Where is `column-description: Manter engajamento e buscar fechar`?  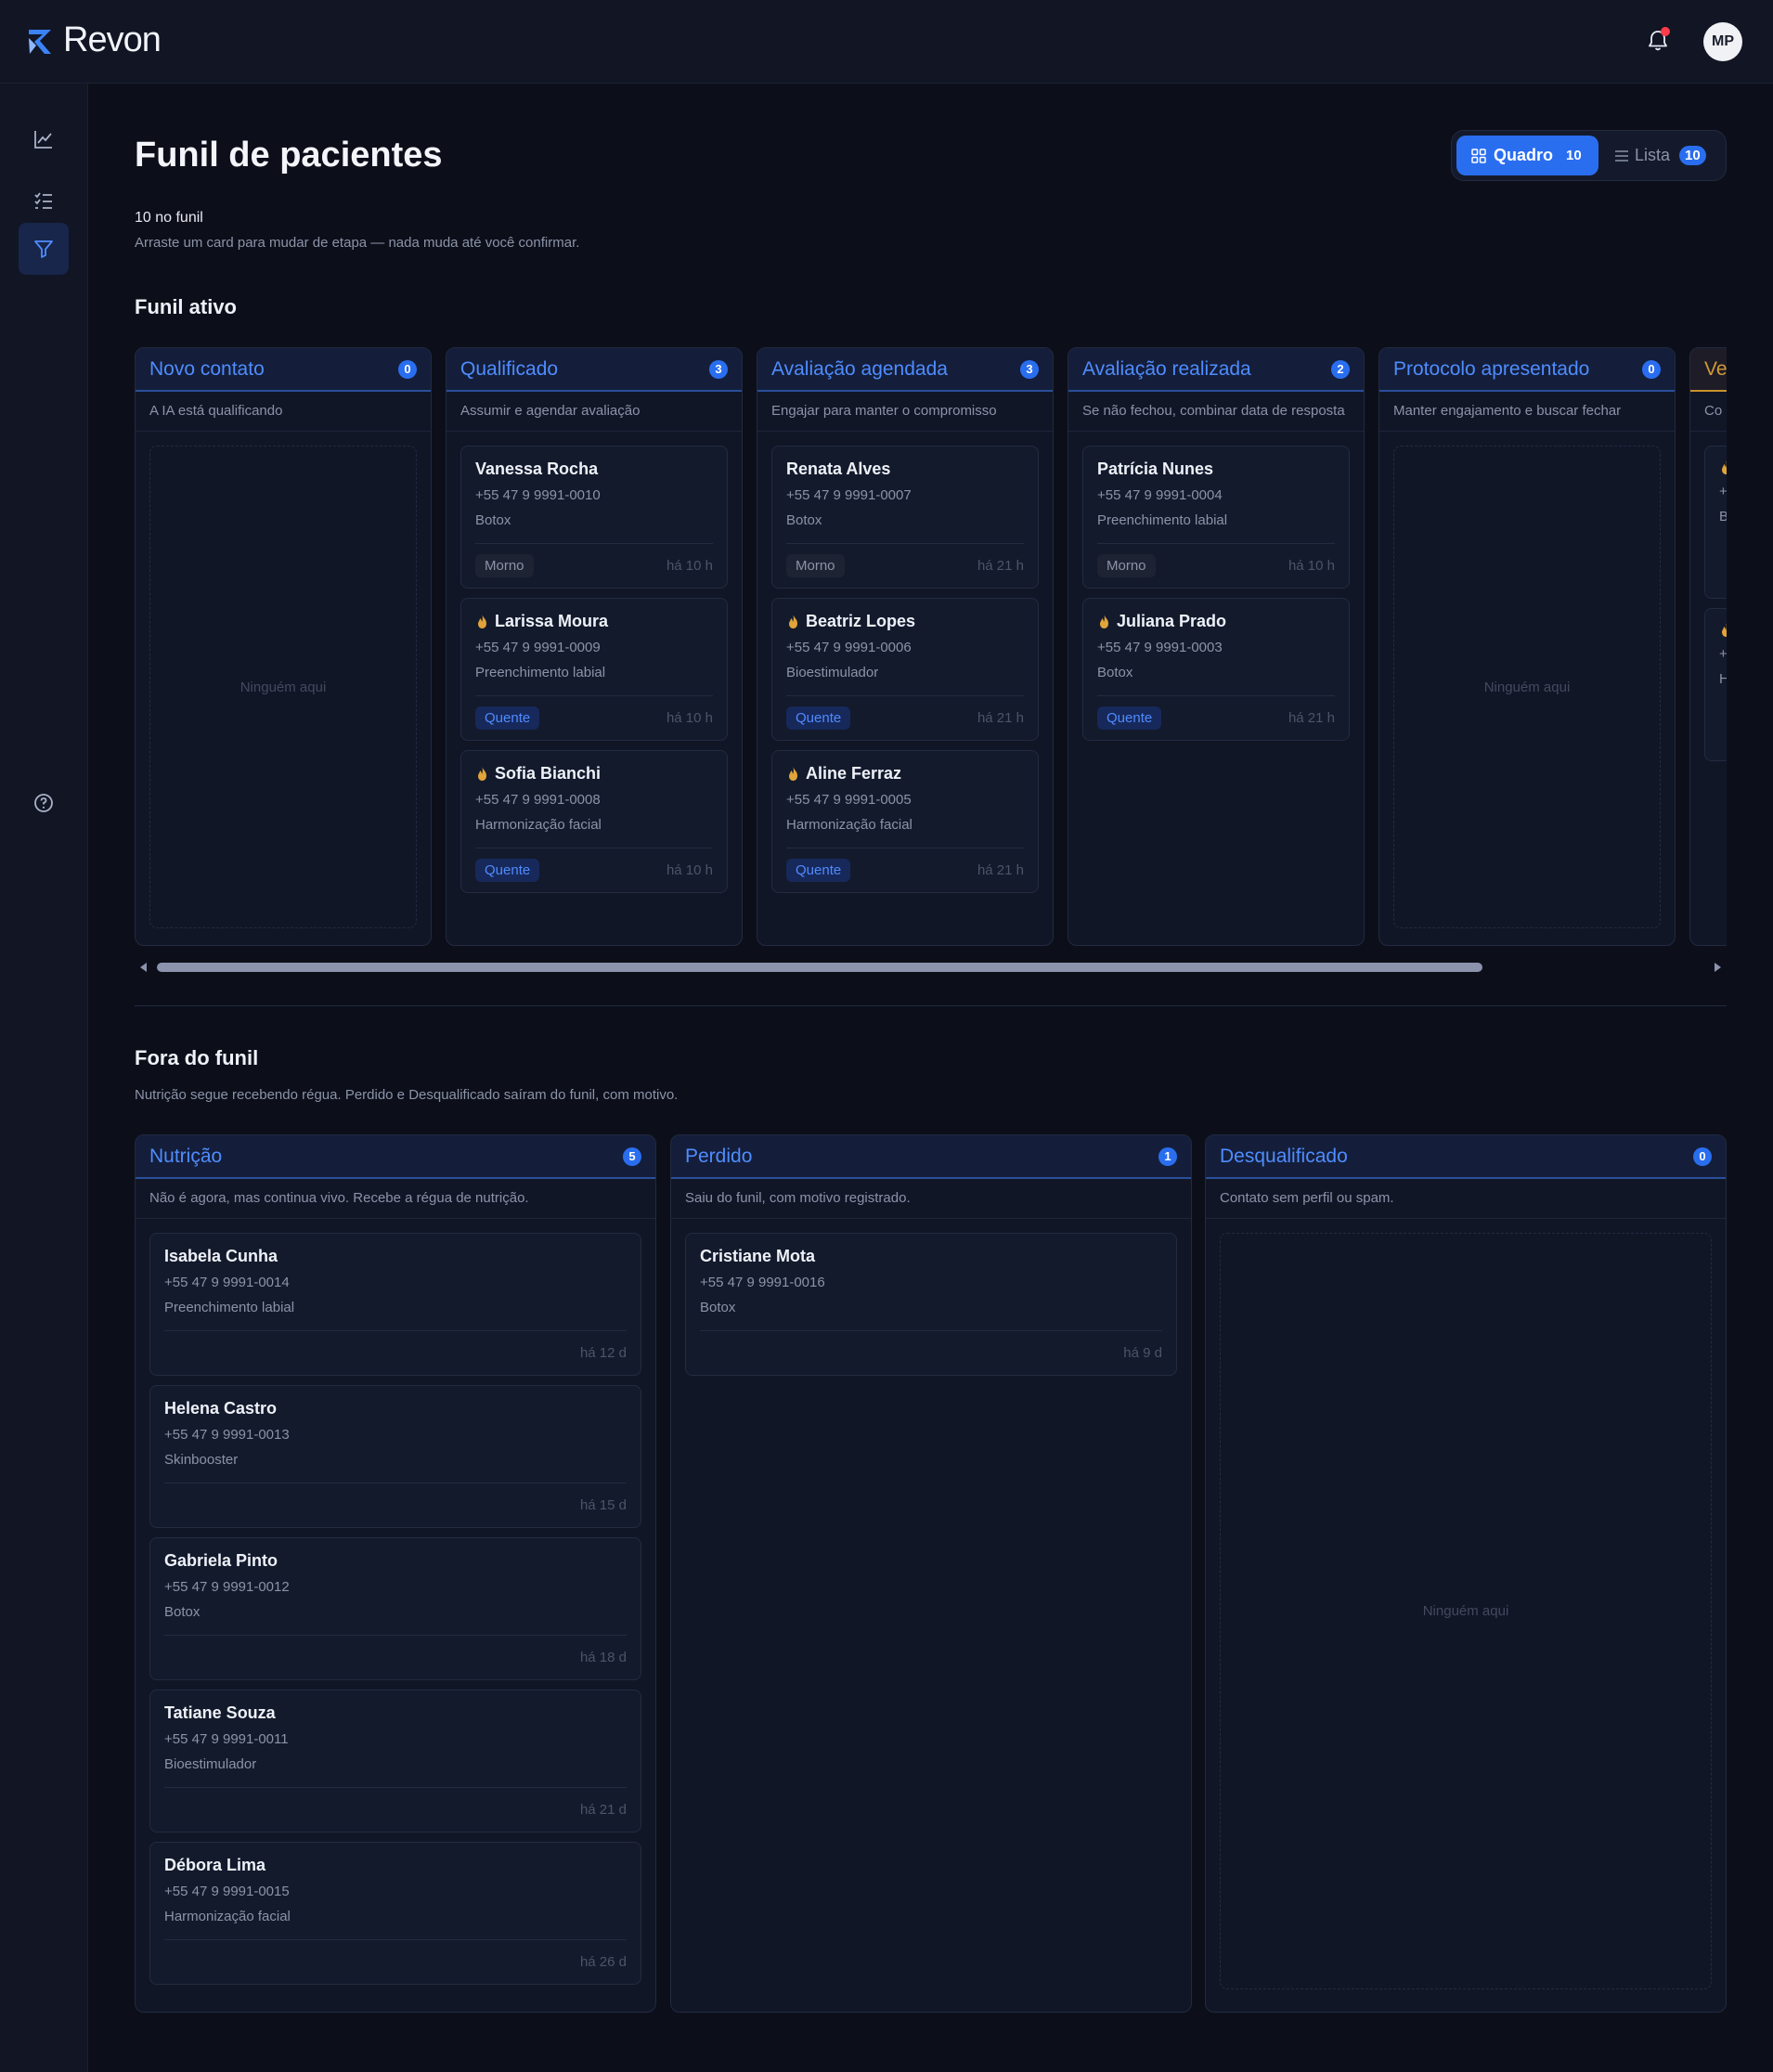
column-description: Manter engajamento e buscar fechar is located at coordinates (1527, 412).